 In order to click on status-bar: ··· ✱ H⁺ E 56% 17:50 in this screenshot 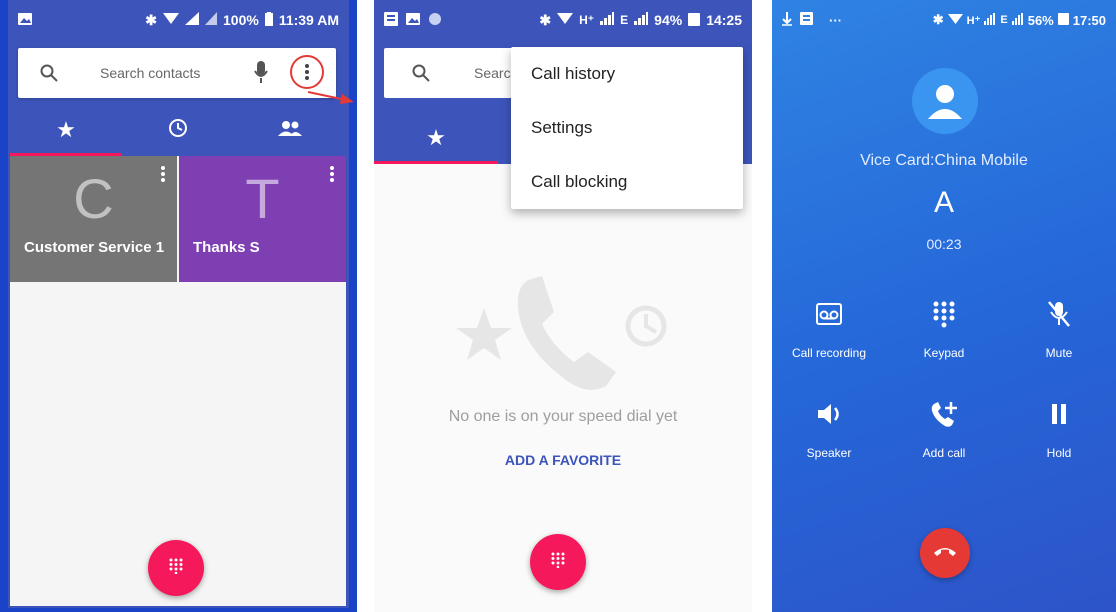, I will do `click(944, 20)`.